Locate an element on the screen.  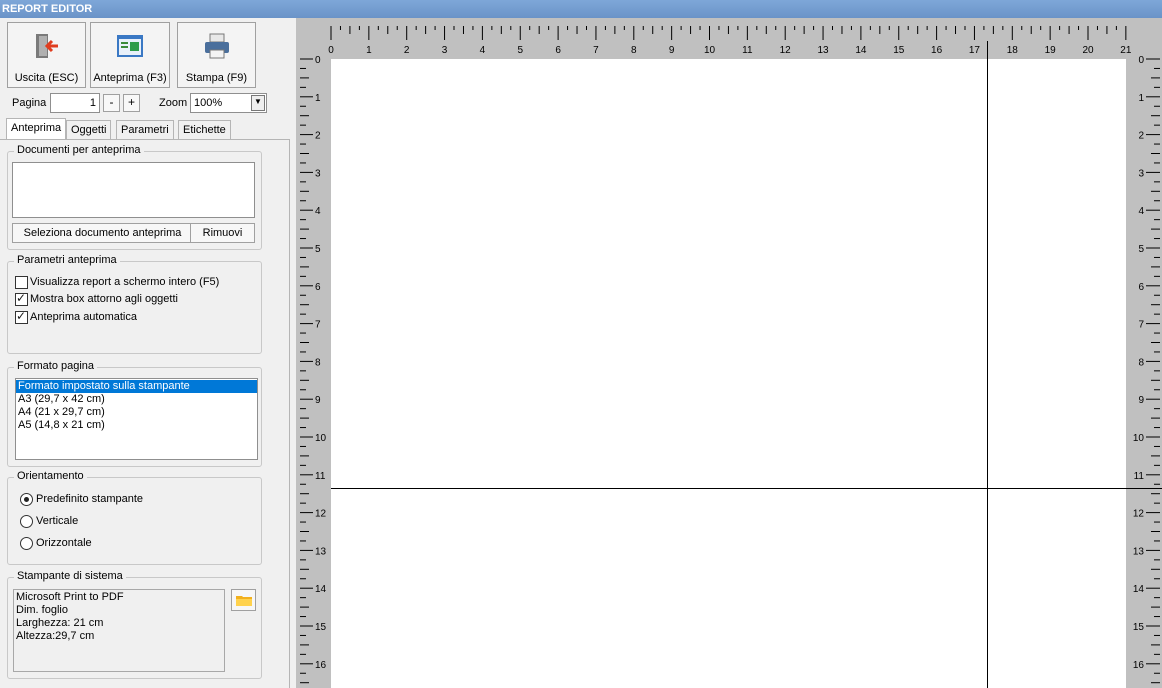
print-button-label: Stampa (F9) is located at coordinates (216, 78).